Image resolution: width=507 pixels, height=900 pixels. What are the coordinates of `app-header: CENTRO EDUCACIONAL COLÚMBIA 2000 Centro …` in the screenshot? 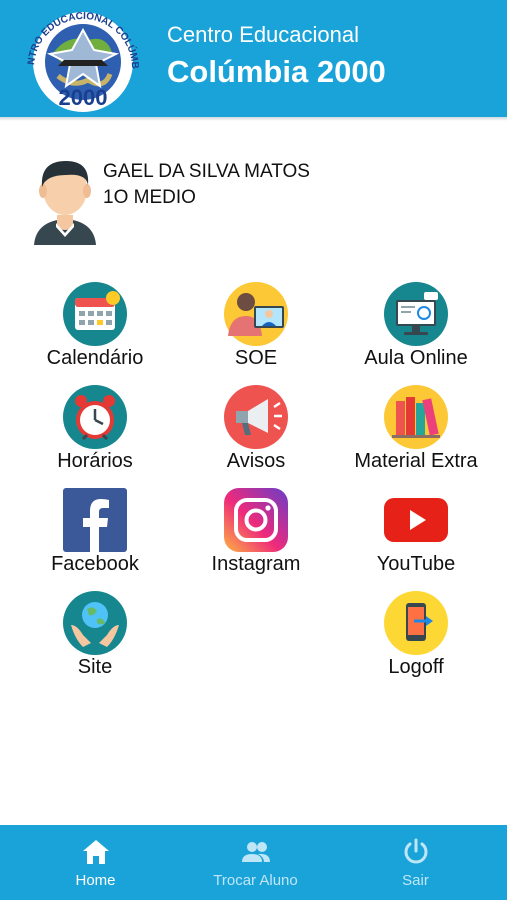 It's located at (253, 58).